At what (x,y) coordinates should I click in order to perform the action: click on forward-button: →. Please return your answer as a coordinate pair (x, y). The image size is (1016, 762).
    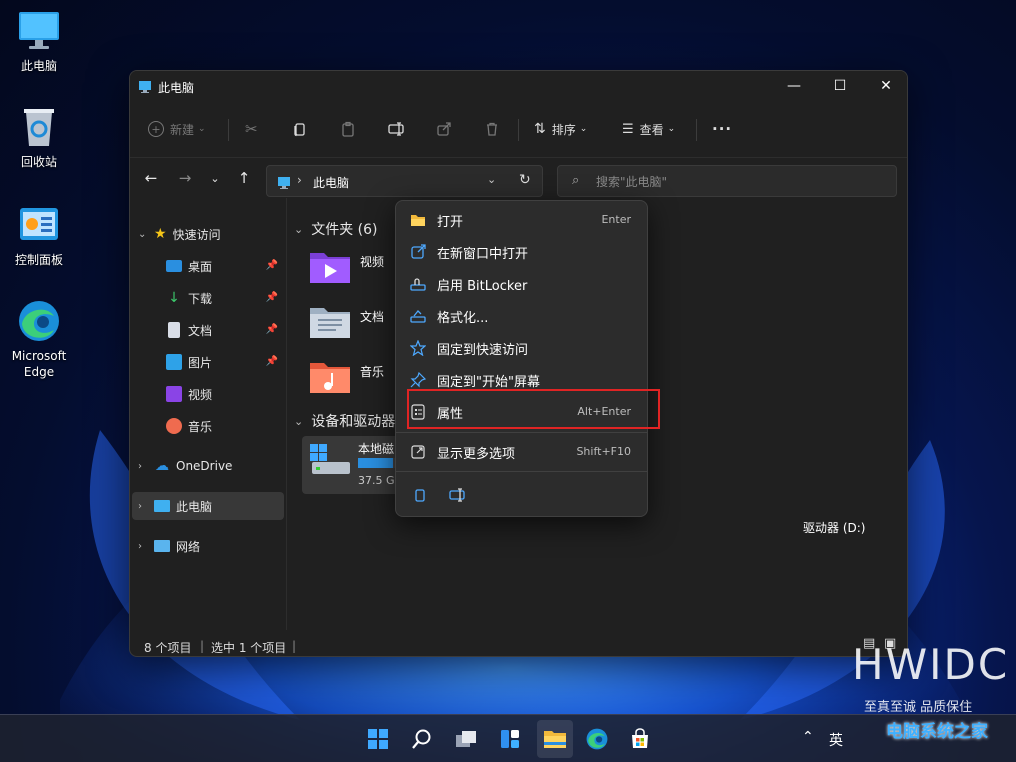
    Looking at the image, I should click on (185, 178).